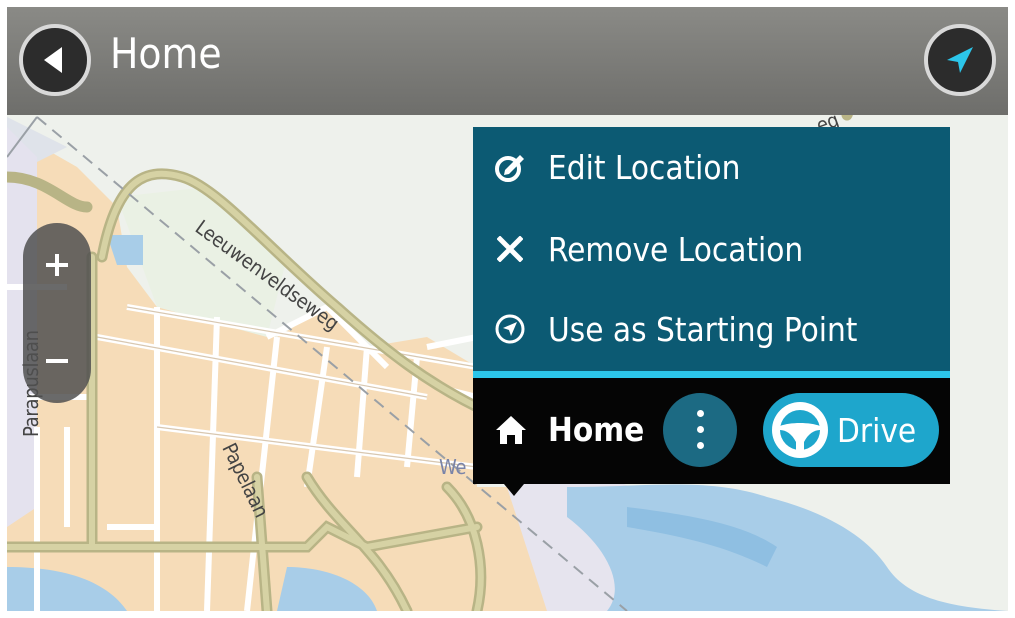 This screenshot has width=1015, height=618. Describe the element at coordinates (510, 329) in the screenshot. I see `starting-point-icon` at that location.